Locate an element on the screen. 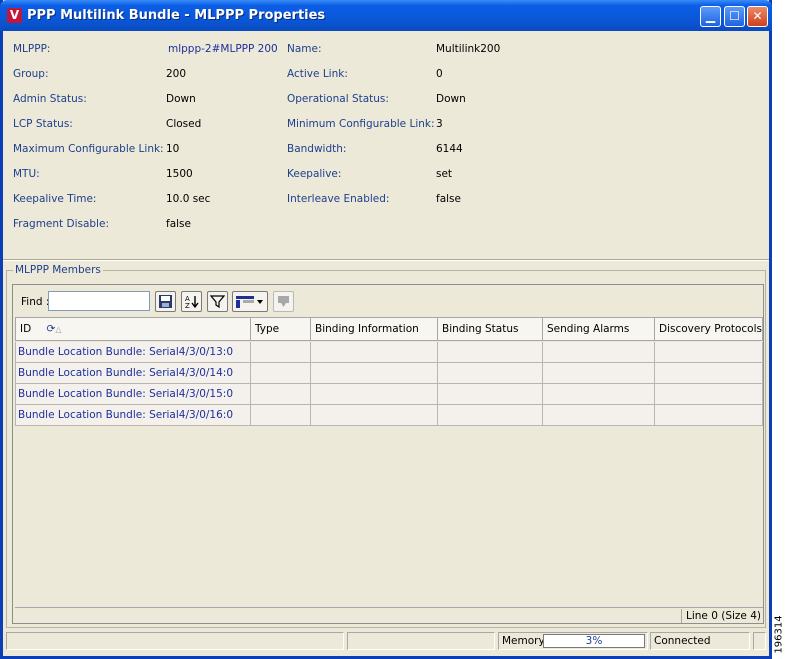  fragment-disable-value: false is located at coordinates (178, 224).